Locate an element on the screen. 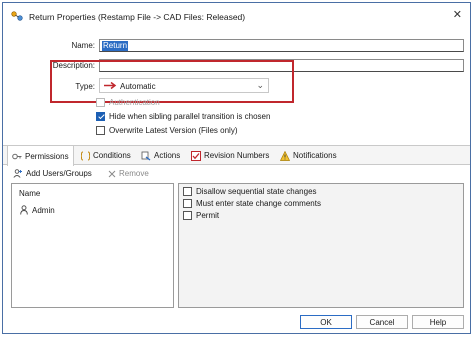 This screenshot has width=474, height=337. permission-row-comments: Must enter state change comments is located at coordinates (252, 203).